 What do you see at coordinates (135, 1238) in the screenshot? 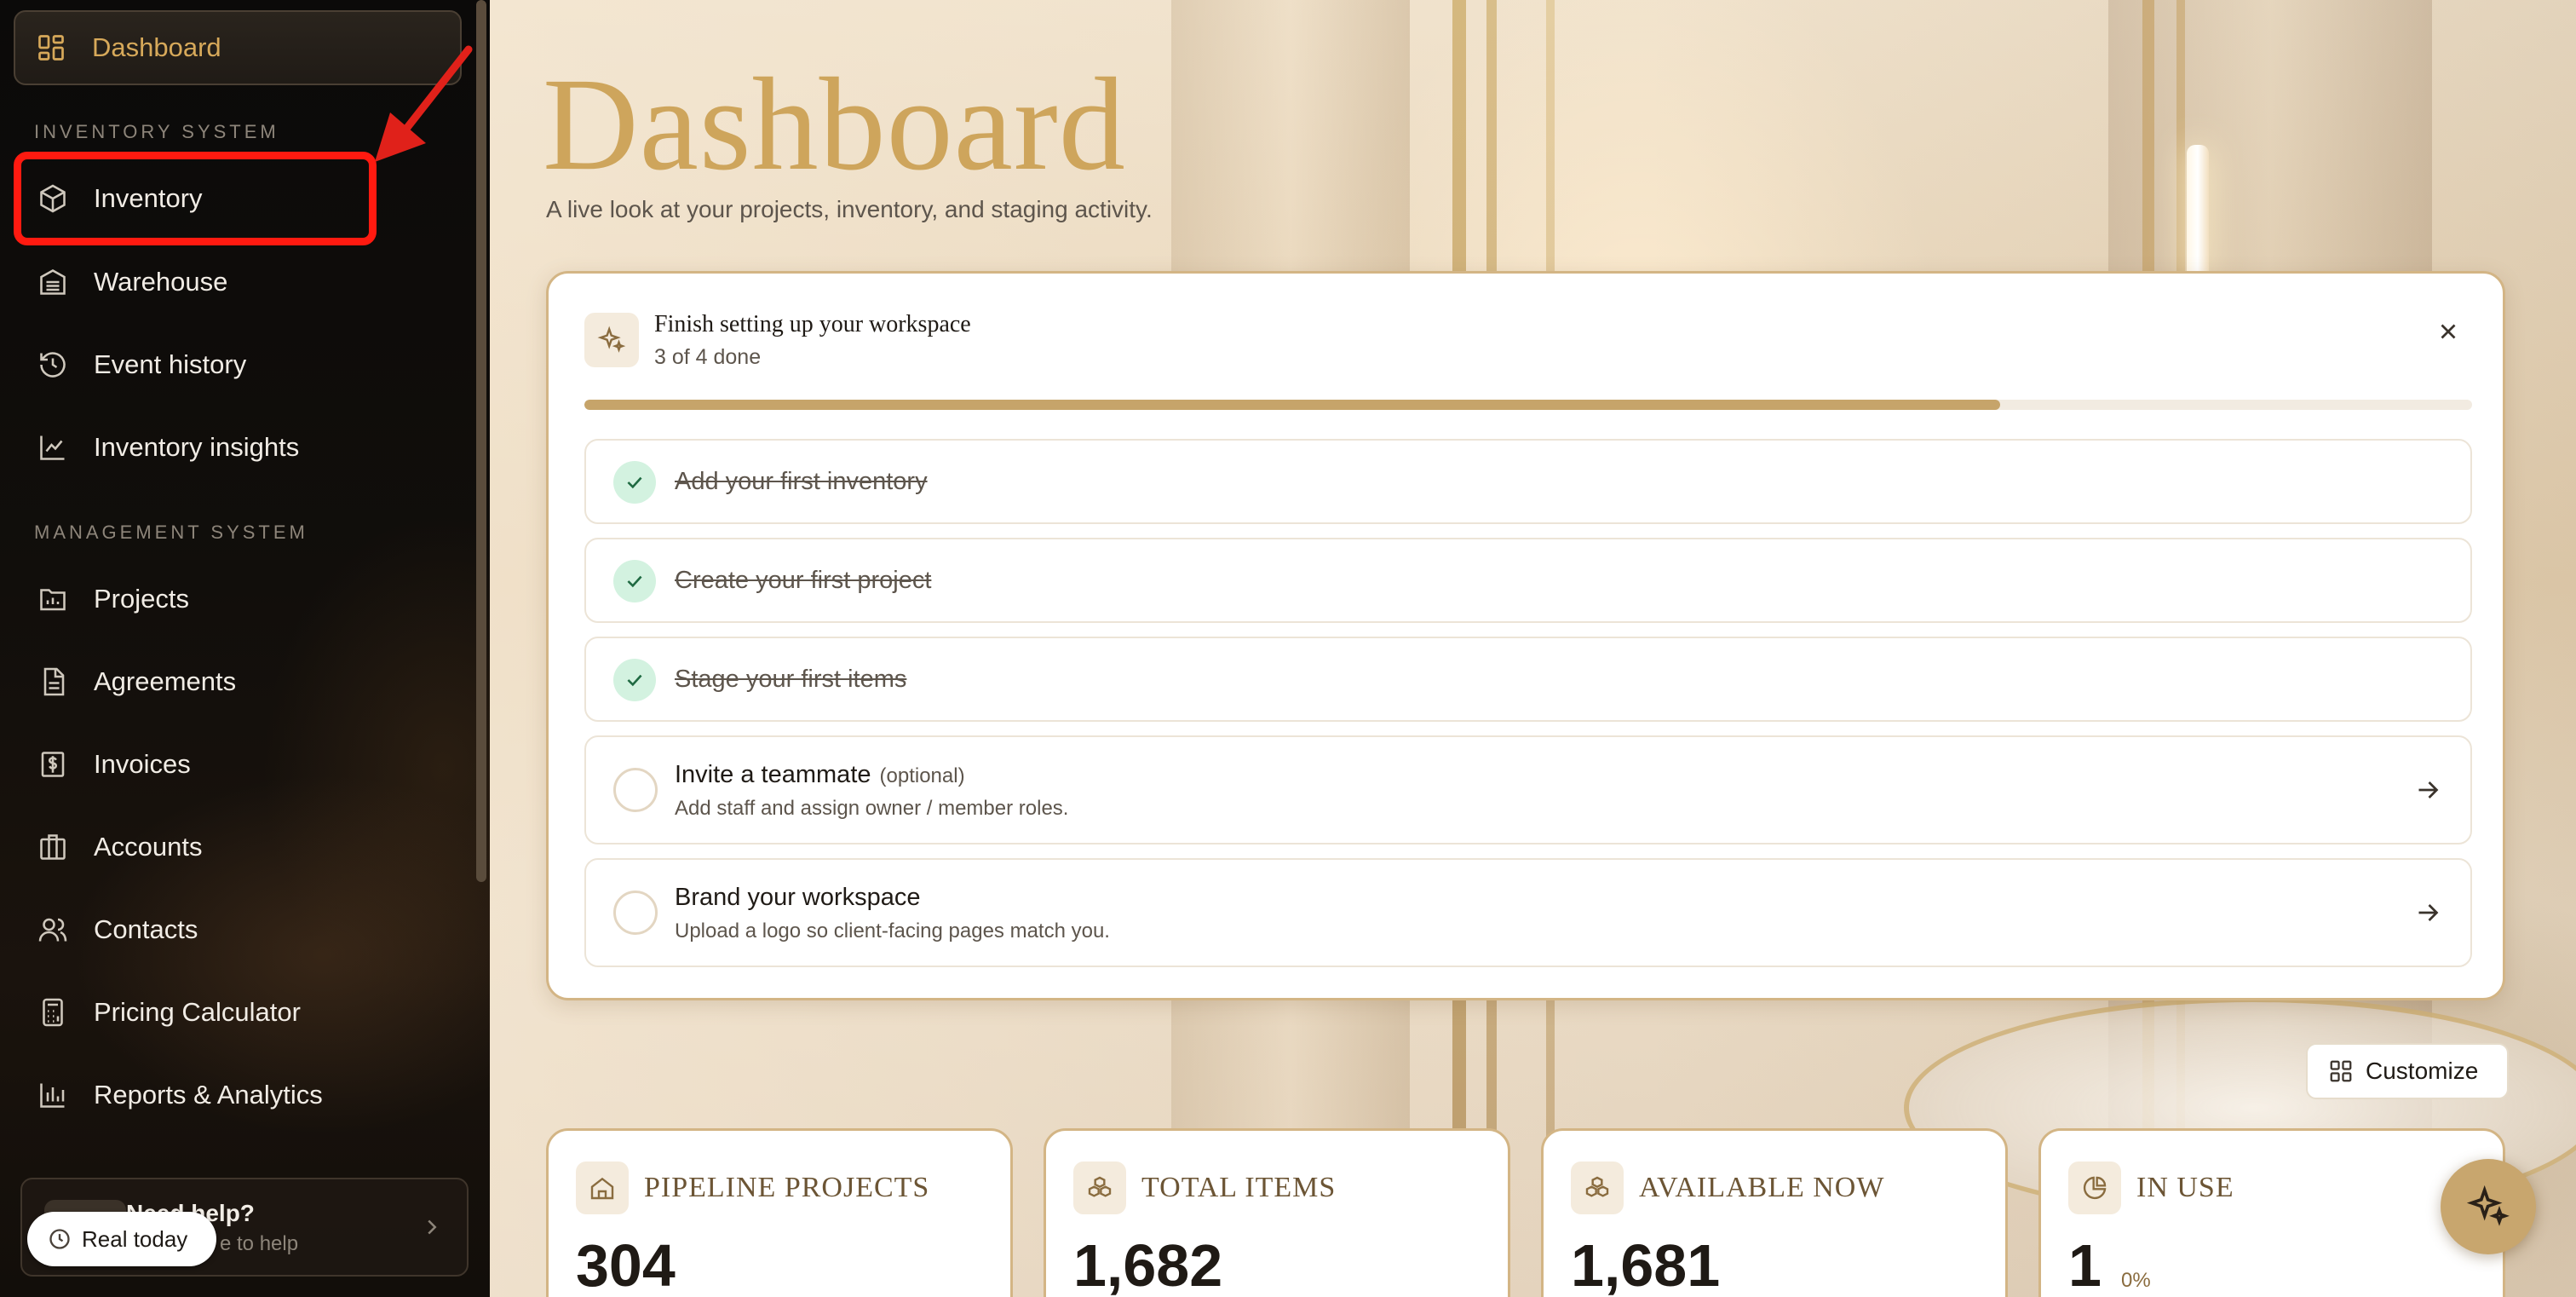
I see `real-today-label: Real today` at bounding box center [135, 1238].